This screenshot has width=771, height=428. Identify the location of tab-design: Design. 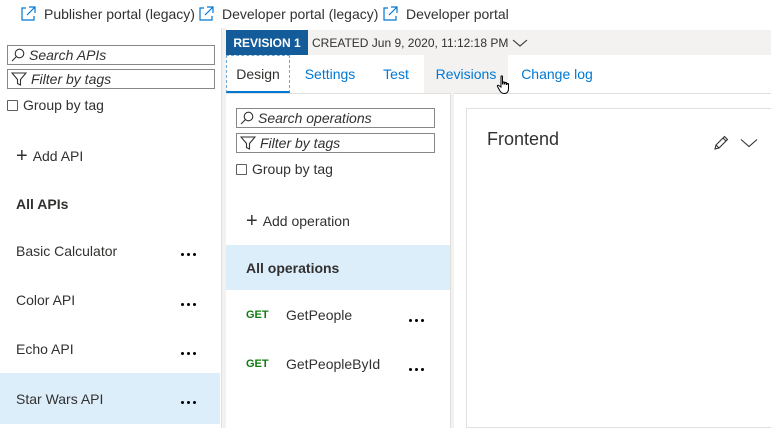
(258, 74).